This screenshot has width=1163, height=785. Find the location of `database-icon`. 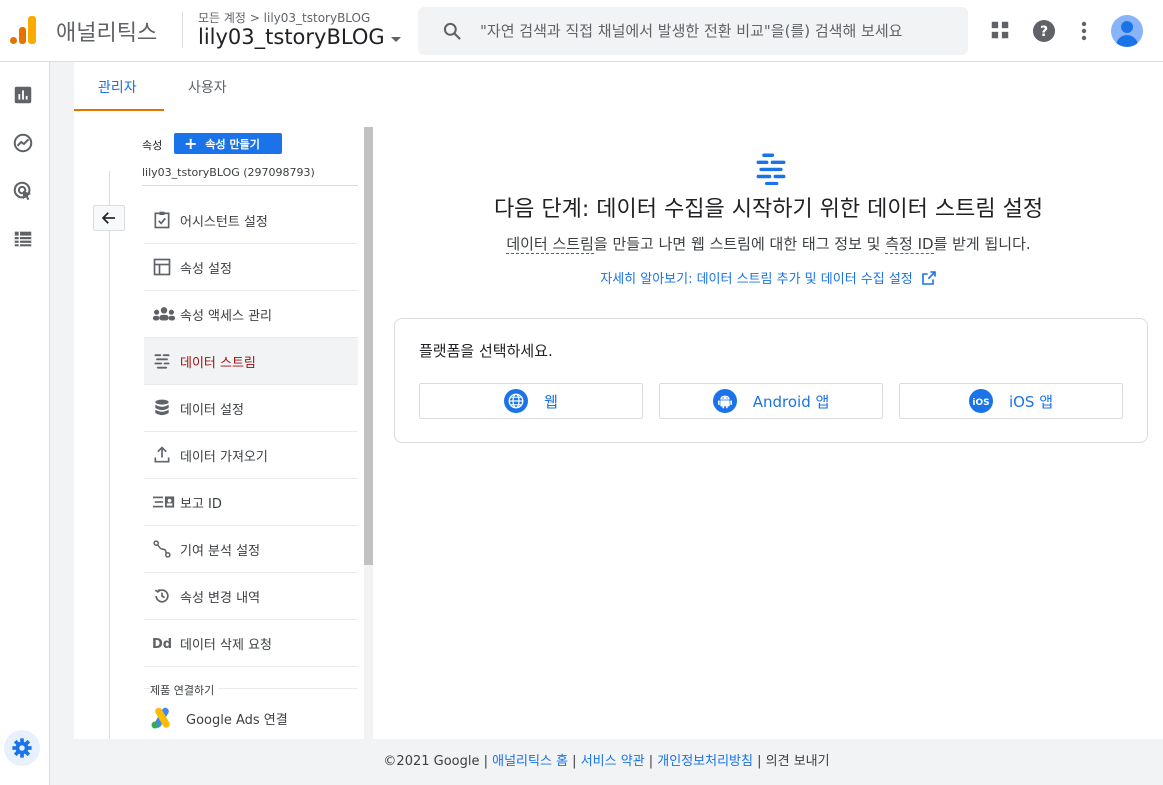

database-icon is located at coordinates (162, 407).